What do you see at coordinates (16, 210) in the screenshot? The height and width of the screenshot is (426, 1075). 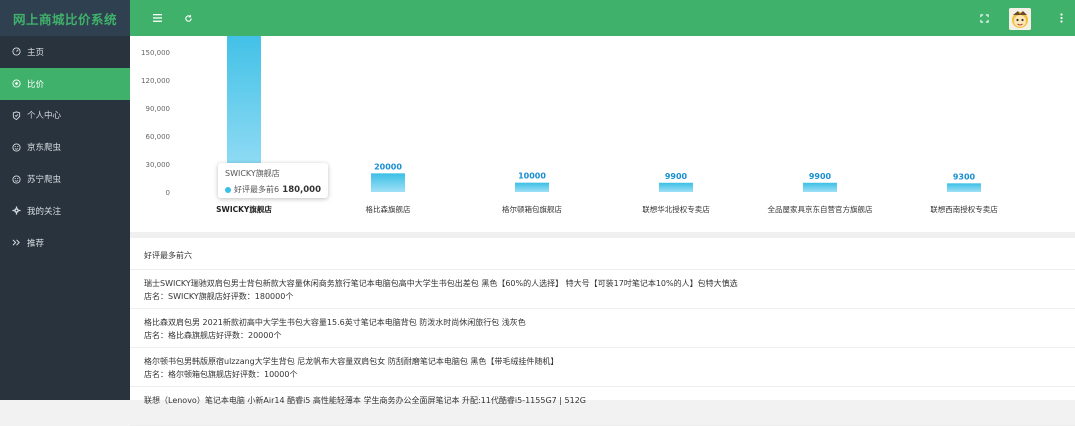 I see `gear-icon` at bounding box center [16, 210].